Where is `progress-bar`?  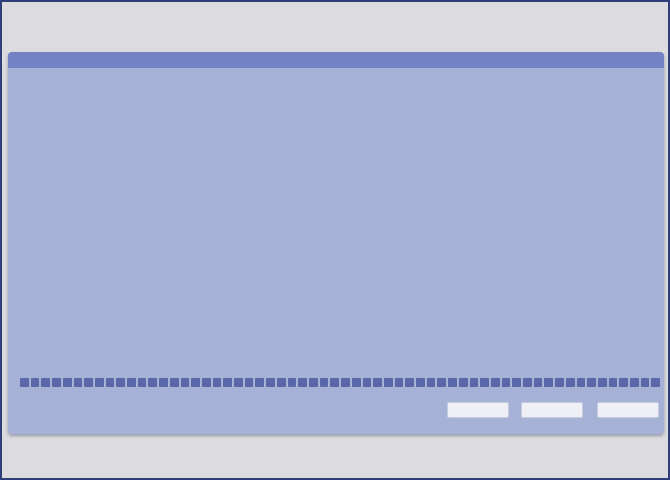 progress-bar is located at coordinates (340, 382).